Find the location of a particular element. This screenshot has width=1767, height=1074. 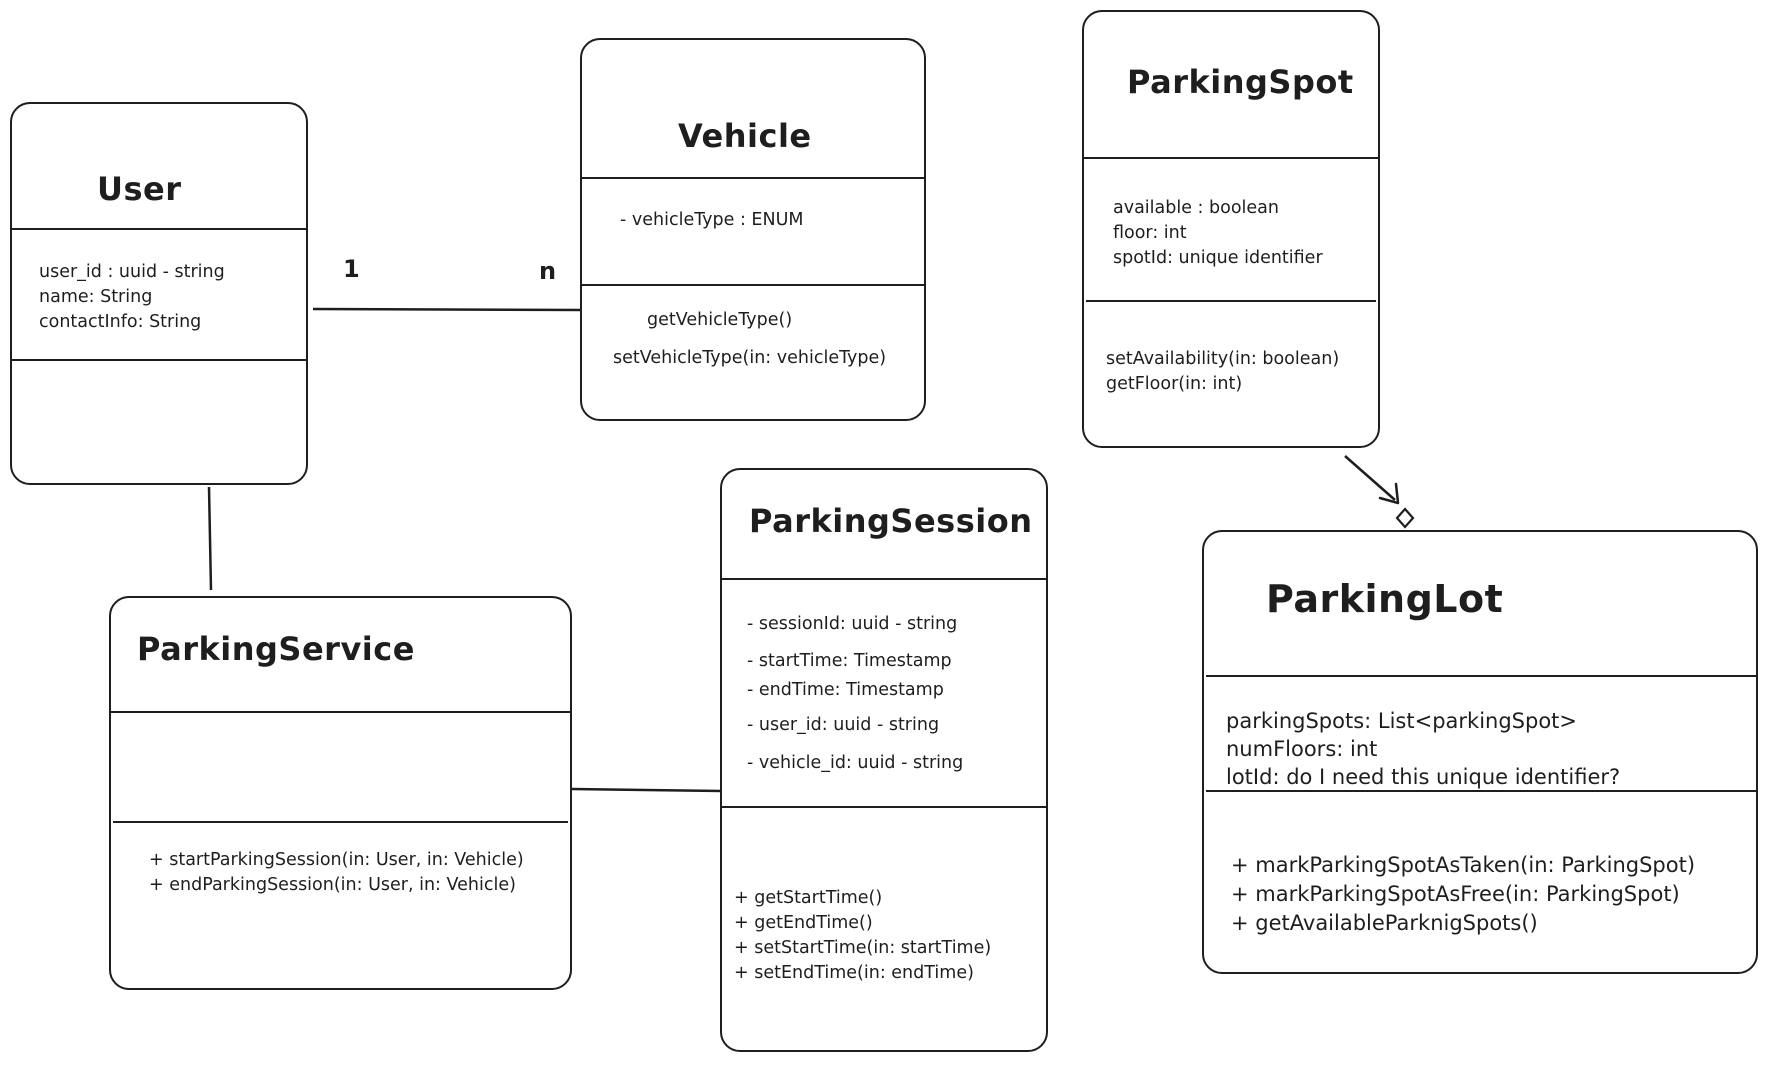

user-vehicle-association is located at coordinates (447, 309).